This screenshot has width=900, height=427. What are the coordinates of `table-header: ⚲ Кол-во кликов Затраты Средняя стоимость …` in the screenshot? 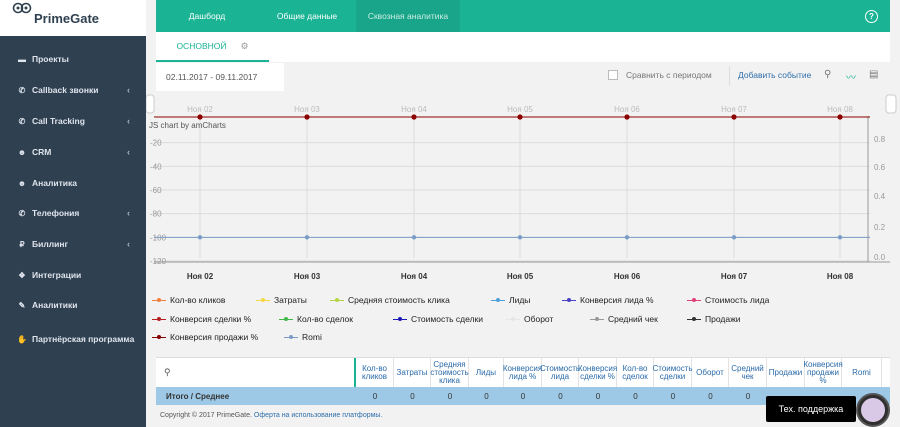 It's located at (523, 372).